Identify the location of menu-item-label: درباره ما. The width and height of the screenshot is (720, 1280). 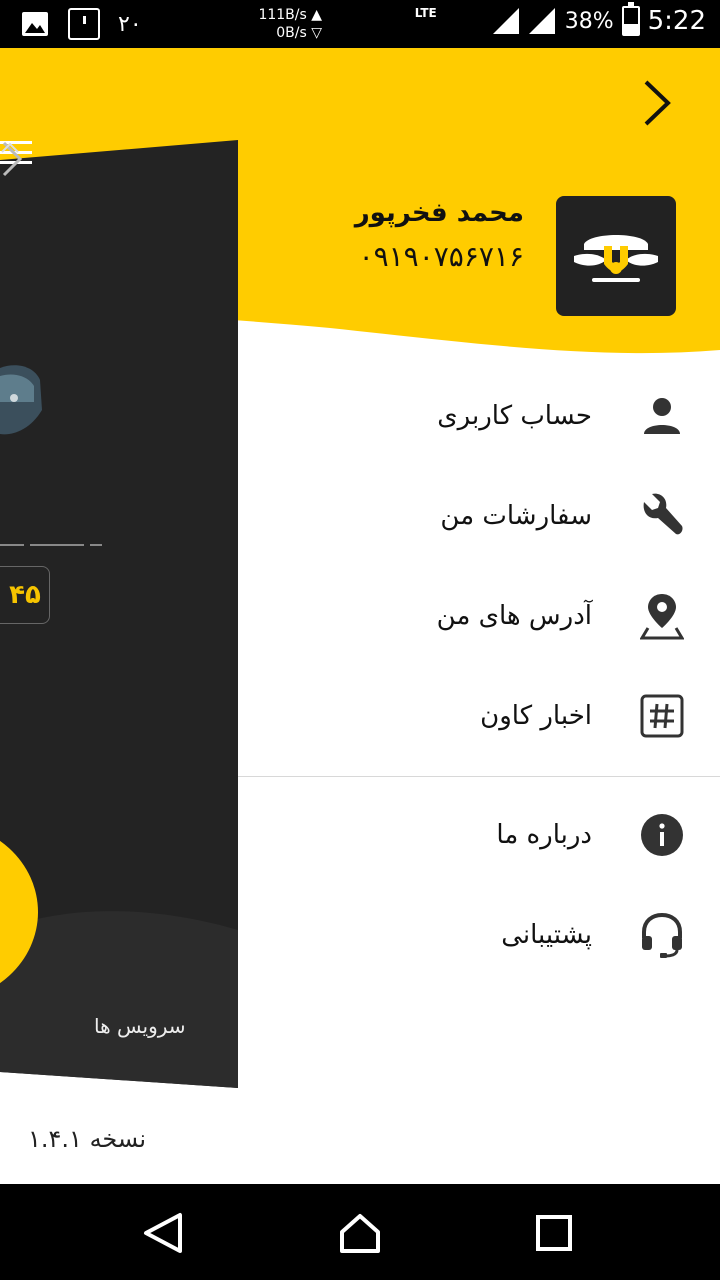
(544, 835).